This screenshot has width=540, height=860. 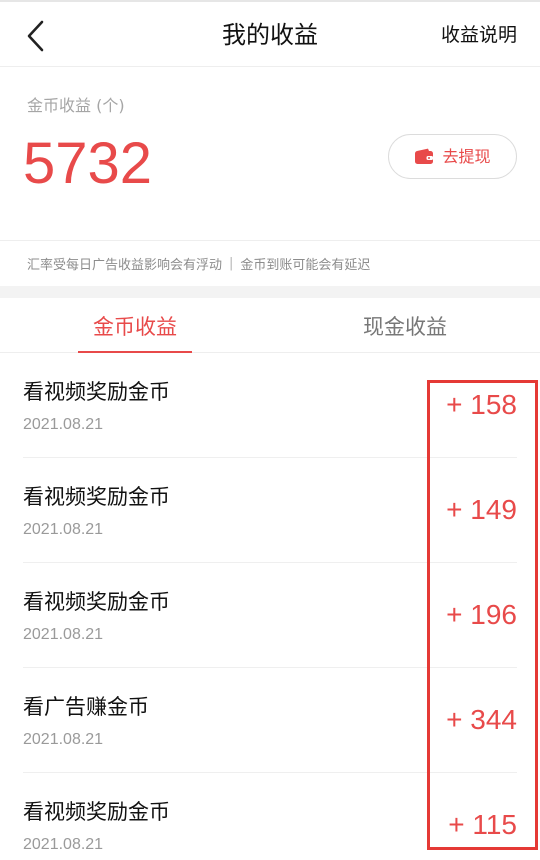 I want to click on withdraw-label: 去提现, so click(x=466, y=156).